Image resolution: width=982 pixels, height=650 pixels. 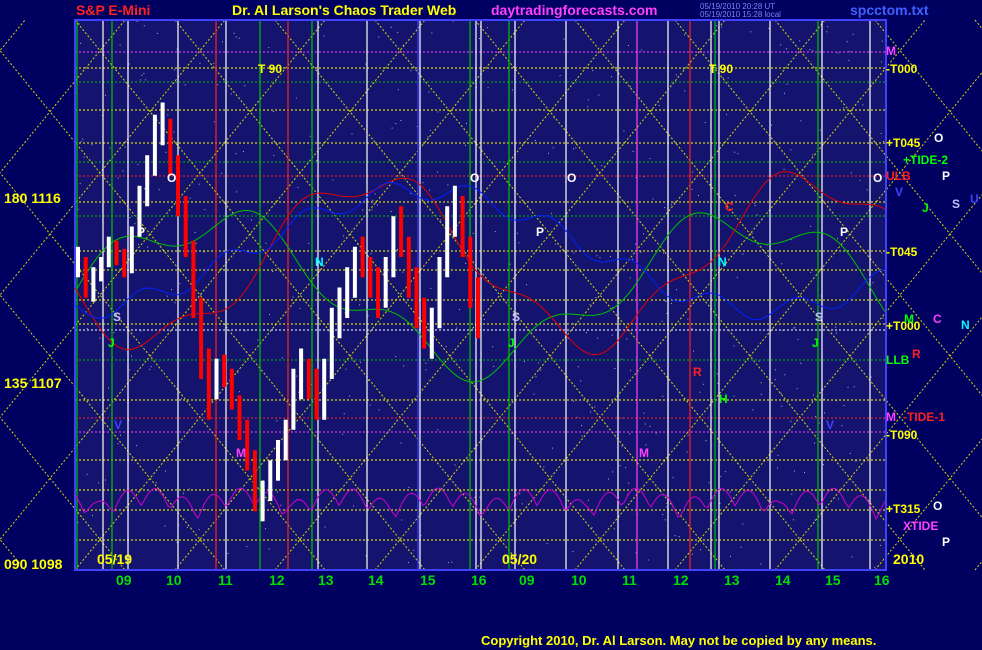 I want to click on hour-label: 15, so click(x=428, y=580).